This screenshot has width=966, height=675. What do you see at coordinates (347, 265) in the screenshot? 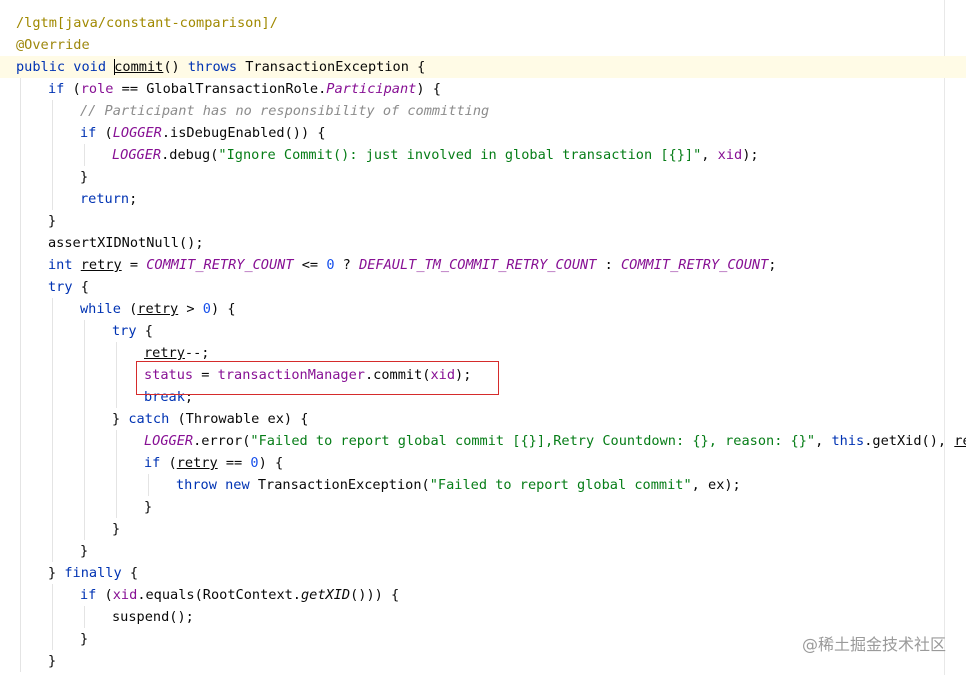
I see `code-token: ?` at bounding box center [347, 265].